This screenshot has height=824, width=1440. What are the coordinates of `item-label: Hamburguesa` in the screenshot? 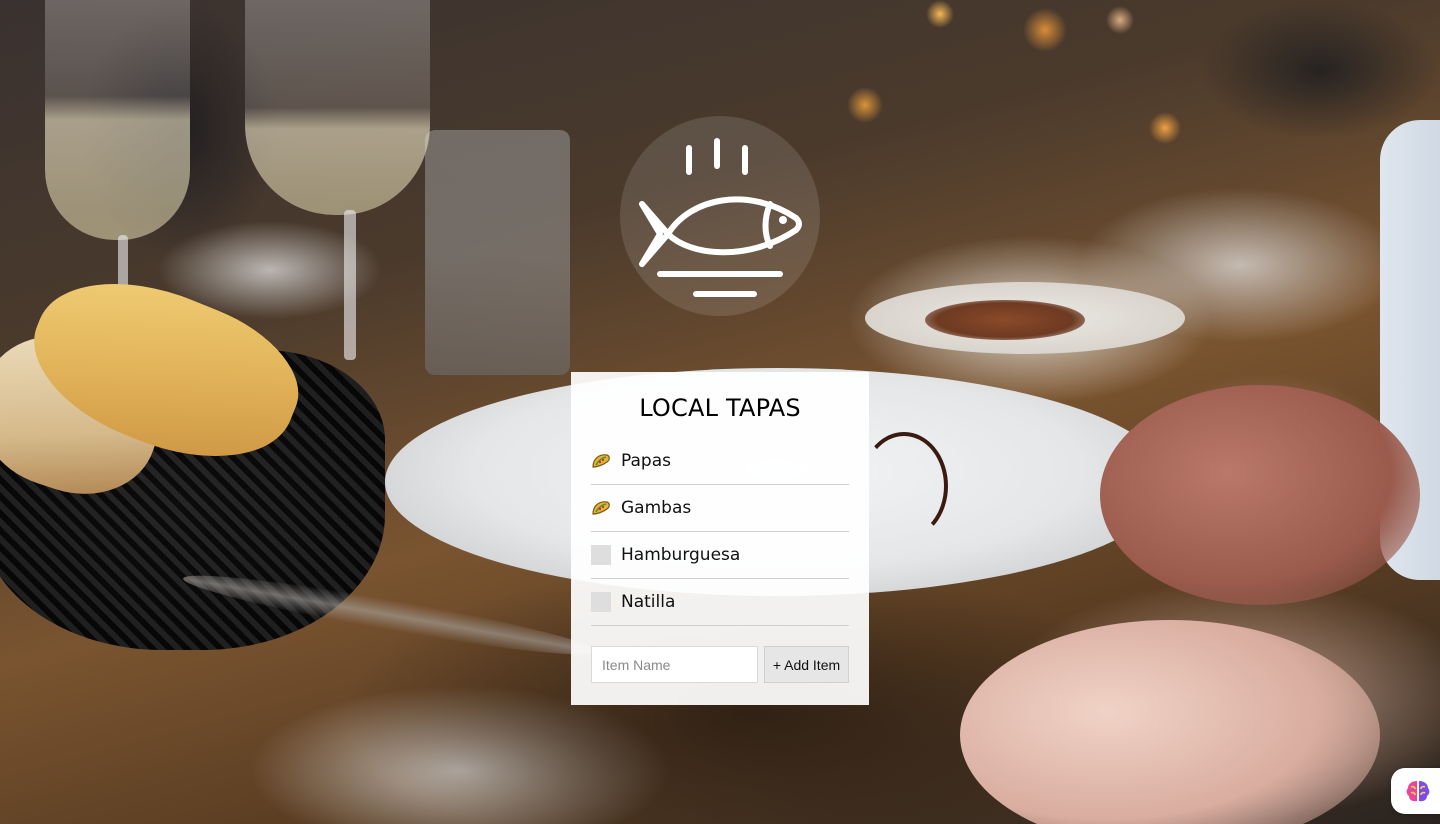 It's located at (681, 555).